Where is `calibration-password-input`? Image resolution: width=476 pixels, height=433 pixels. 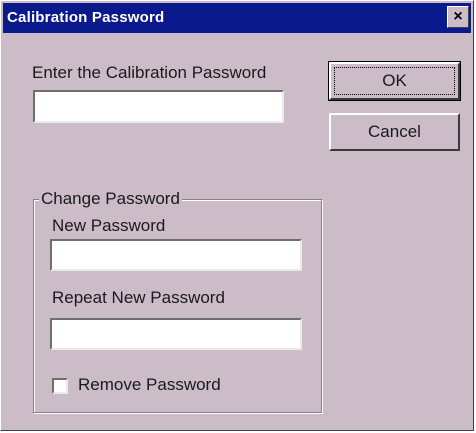
calibration-password-input is located at coordinates (158, 106).